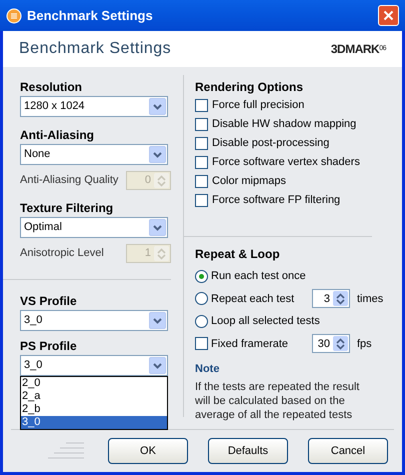 This screenshot has width=405, height=475. Describe the element at coordinates (69, 180) in the screenshot. I see `field-label: Anti-Aliasing Quality` at that location.